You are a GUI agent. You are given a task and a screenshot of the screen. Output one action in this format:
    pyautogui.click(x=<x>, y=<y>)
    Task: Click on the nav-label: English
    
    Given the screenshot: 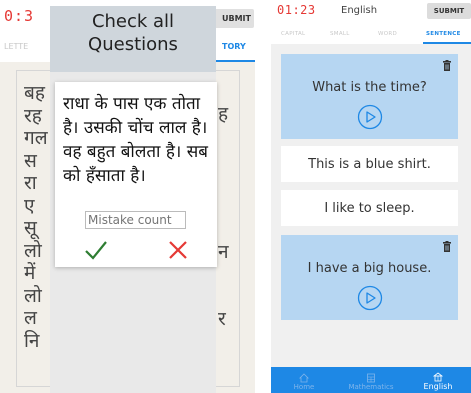 What is the action you would take?
    pyautogui.click(x=438, y=386)
    